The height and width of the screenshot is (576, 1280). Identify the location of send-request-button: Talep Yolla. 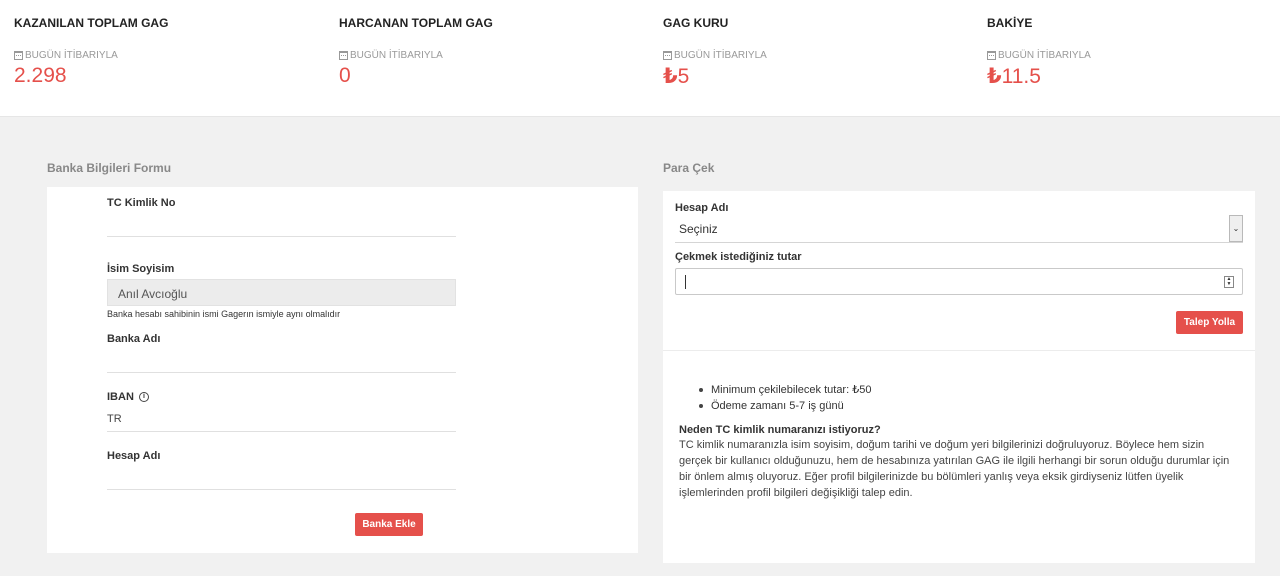
(1209, 322).